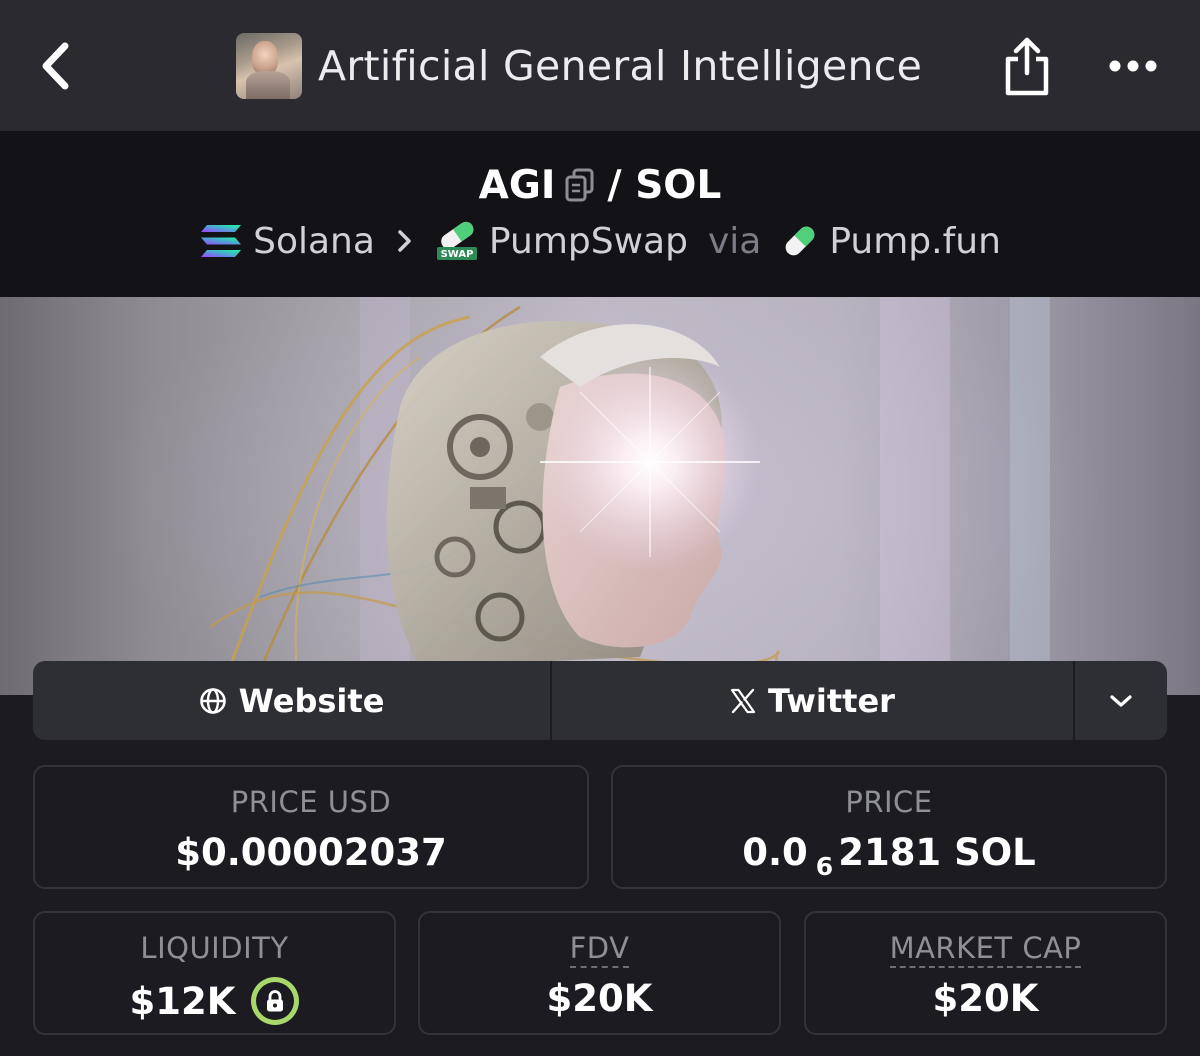 The image size is (1200, 1056). I want to click on chevron-left-icon, so click(55, 66).